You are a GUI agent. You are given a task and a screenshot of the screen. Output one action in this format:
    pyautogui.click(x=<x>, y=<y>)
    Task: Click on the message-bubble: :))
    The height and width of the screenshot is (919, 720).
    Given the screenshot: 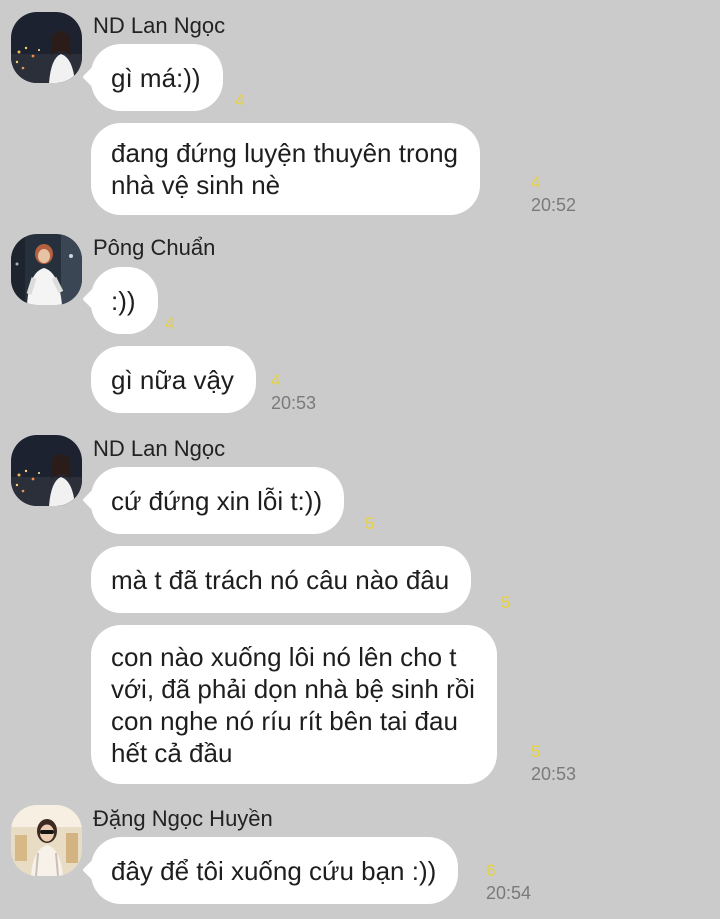 What is the action you would take?
    pyautogui.click(x=124, y=300)
    